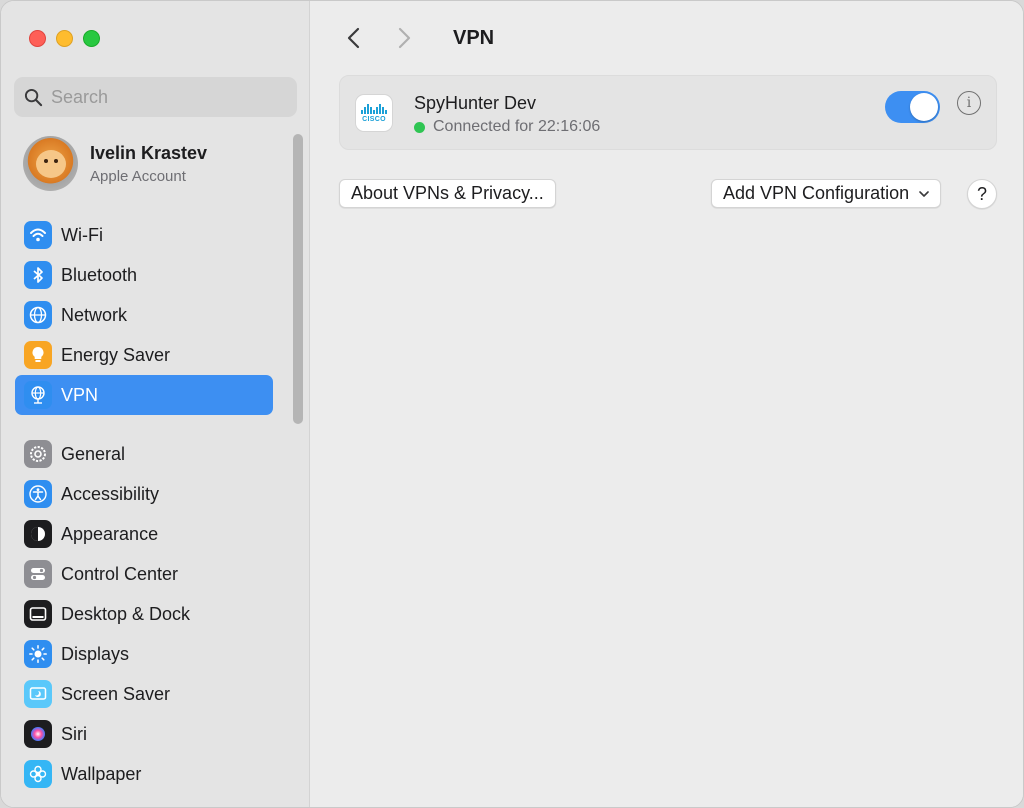 Image resolution: width=1024 pixels, height=808 pixels. Describe the element at coordinates (144, 774) in the screenshot. I see `sidebar-item-wallpaper: Wallpaper` at that location.